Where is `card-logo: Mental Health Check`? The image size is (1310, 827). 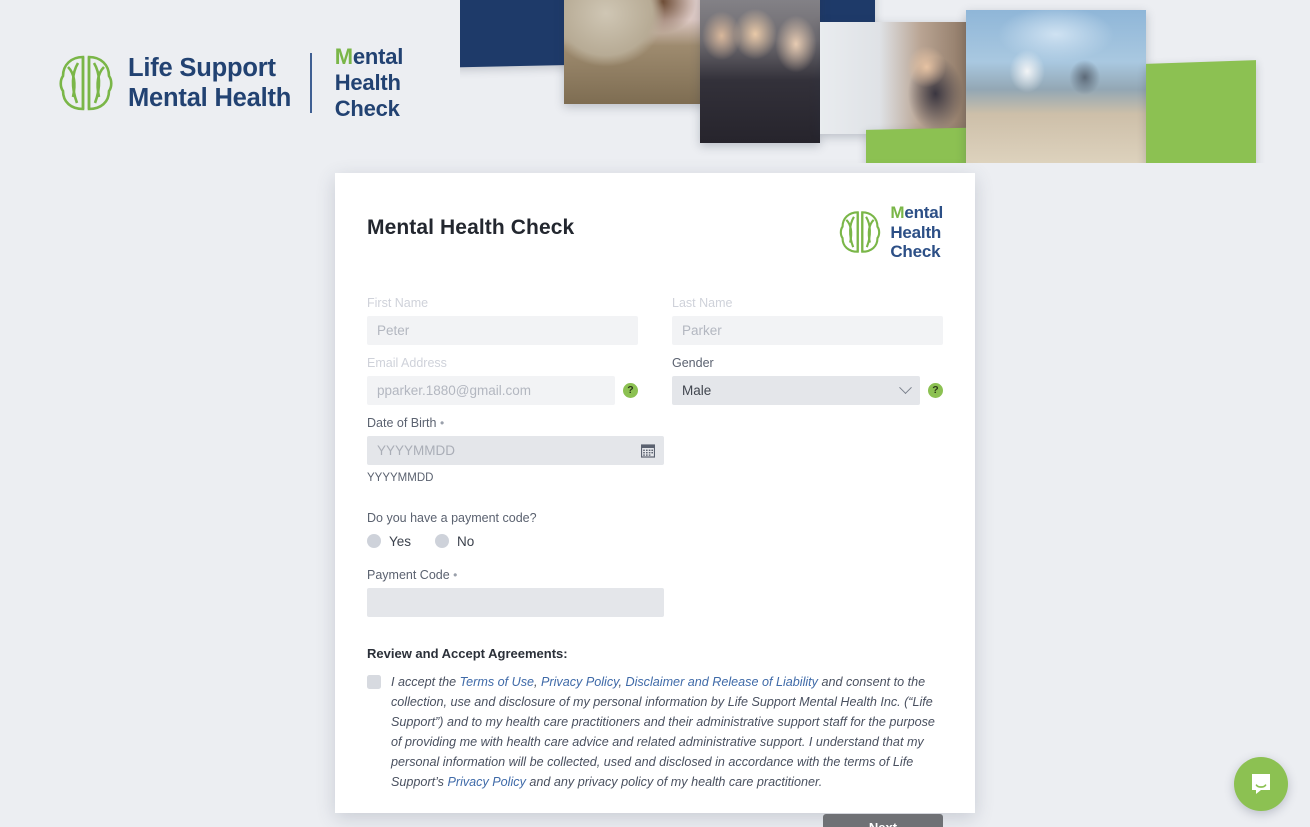
card-logo: Mental Health Check is located at coordinates (890, 232).